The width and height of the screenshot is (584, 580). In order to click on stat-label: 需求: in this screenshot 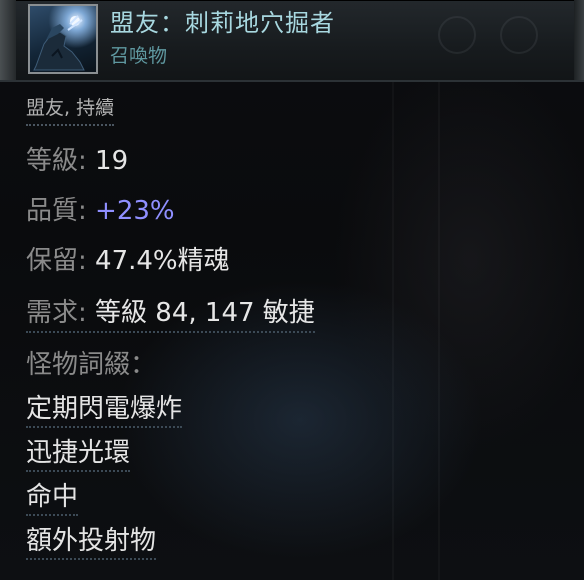, I will do `click(56, 313)`.